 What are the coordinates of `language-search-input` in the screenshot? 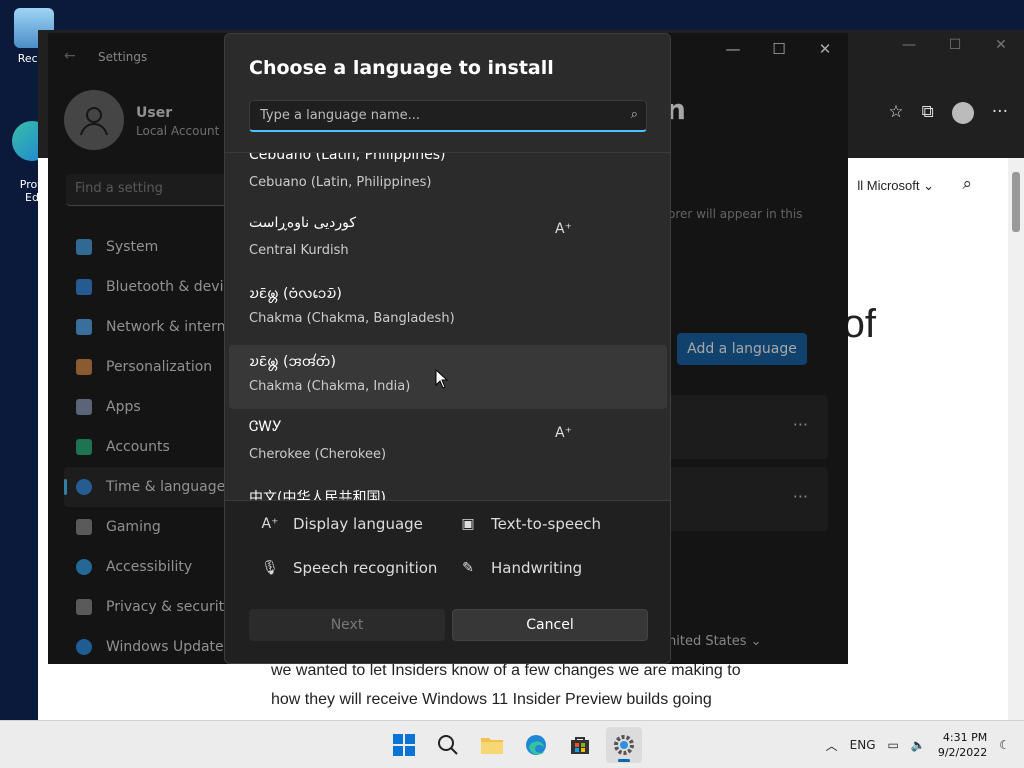 It's located at (425, 115).